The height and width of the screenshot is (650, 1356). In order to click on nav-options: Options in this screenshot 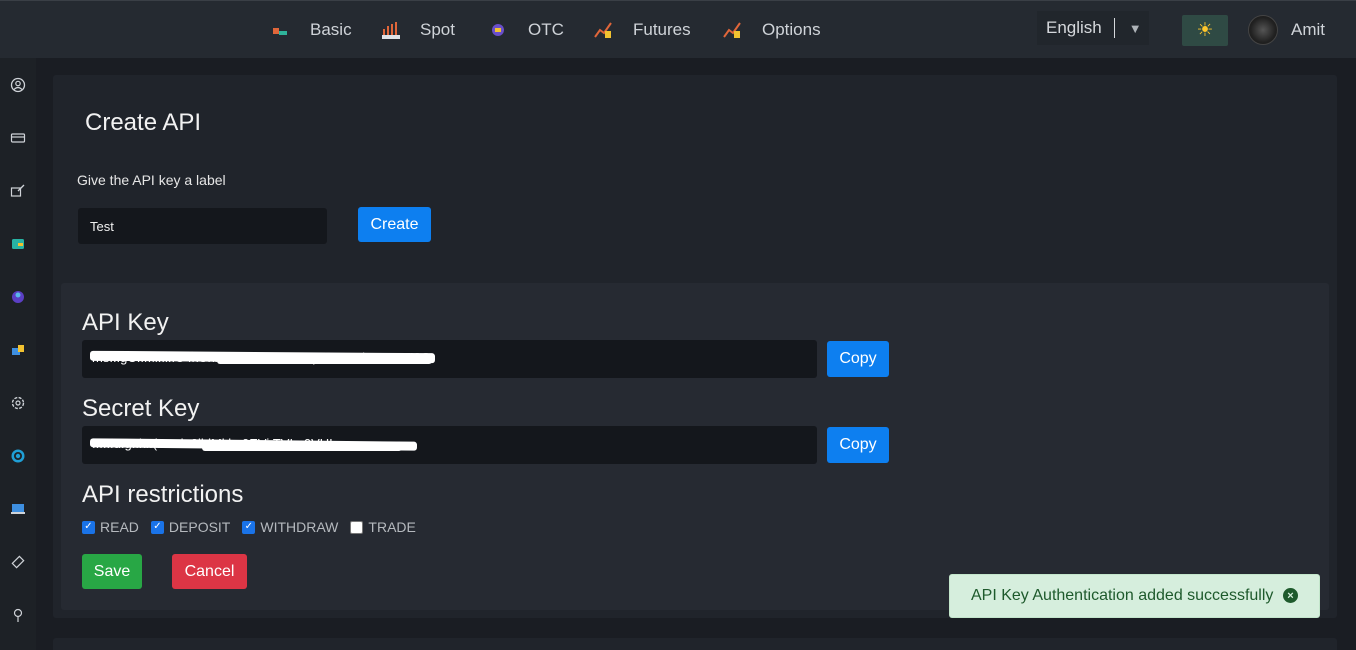, I will do `click(771, 30)`.